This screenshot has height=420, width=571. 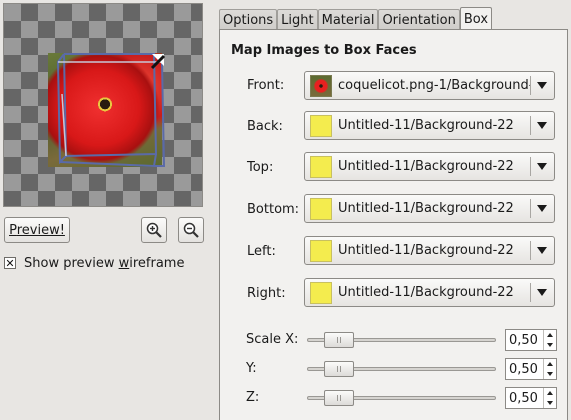 What do you see at coordinates (104, 263) in the screenshot?
I see `wireframe-label: Show preview wireframe` at bounding box center [104, 263].